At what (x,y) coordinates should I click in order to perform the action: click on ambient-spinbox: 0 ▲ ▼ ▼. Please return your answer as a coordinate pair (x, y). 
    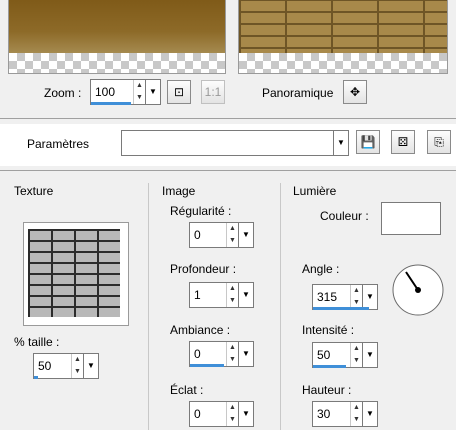
    Looking at the image, I should click on (221, 354).